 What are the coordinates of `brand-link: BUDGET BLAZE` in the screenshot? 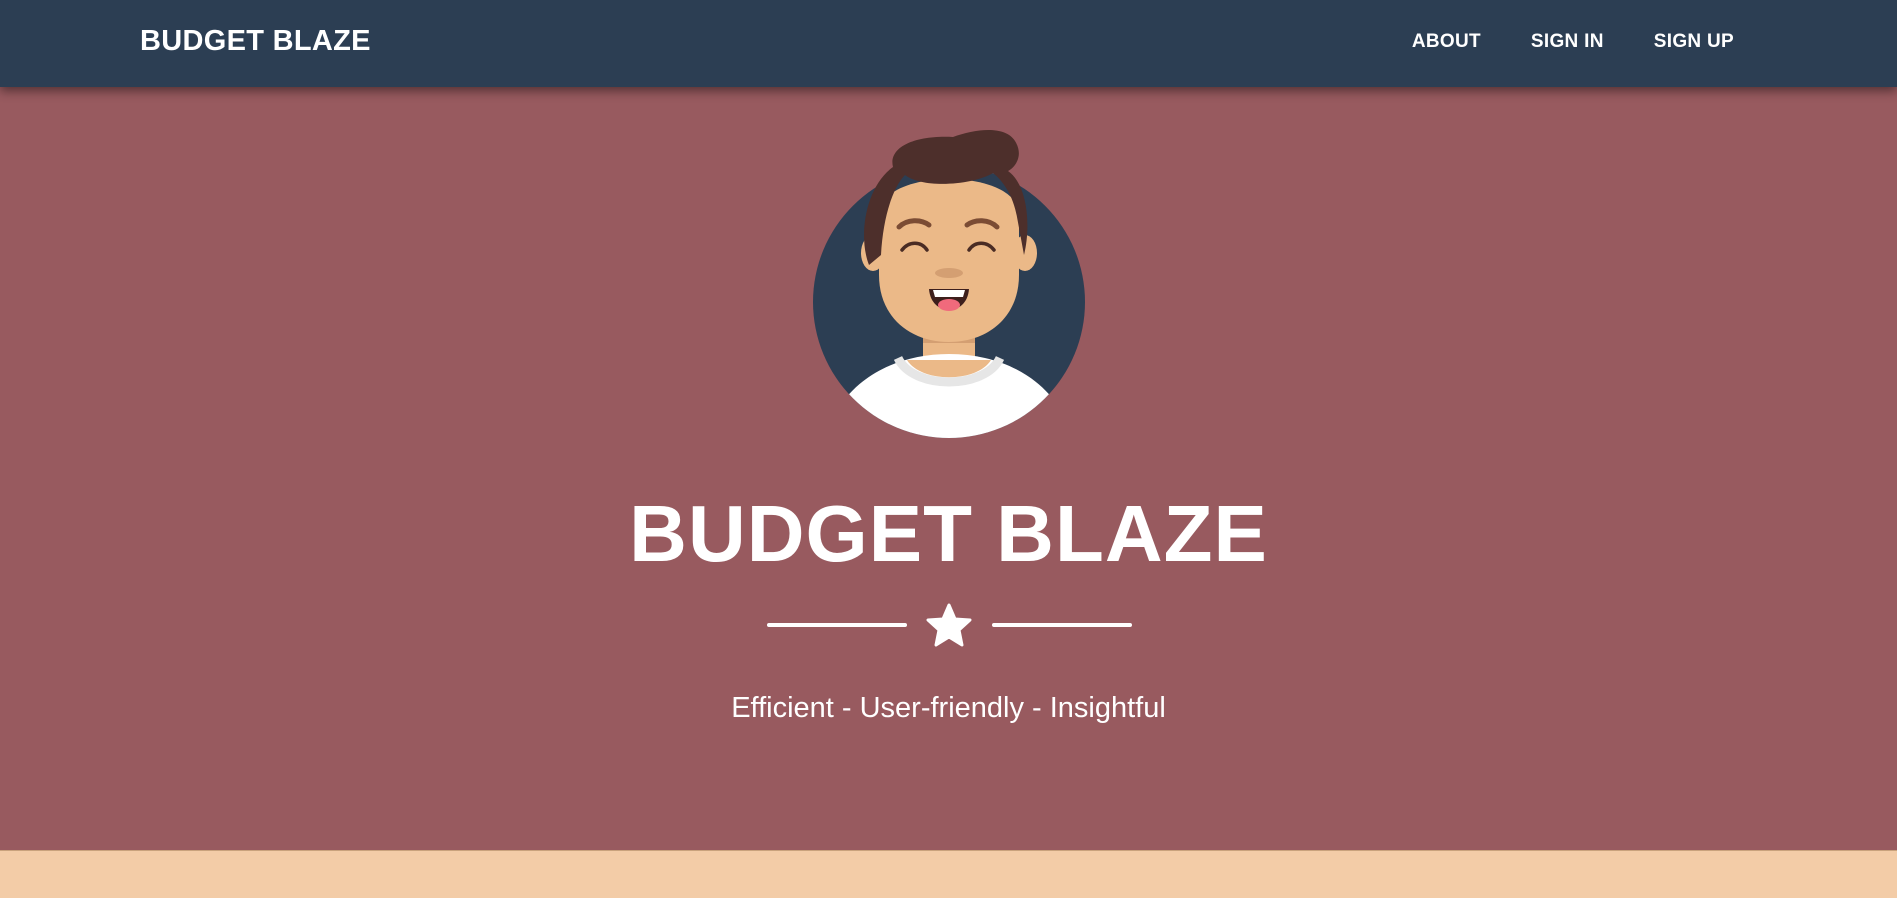 It's located at (255, 41).